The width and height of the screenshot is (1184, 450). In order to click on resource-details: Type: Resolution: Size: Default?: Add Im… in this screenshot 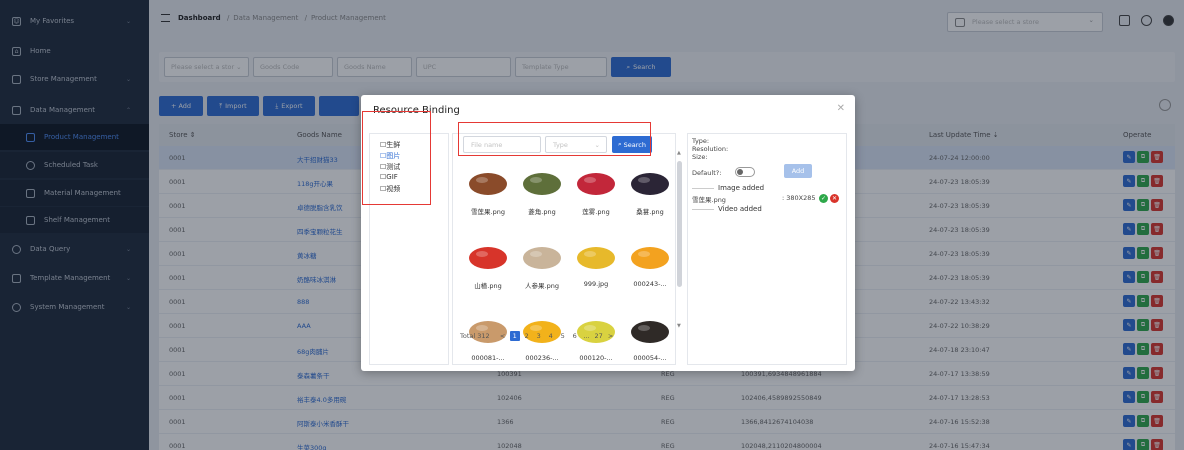, I will do `click(767, 249)`.